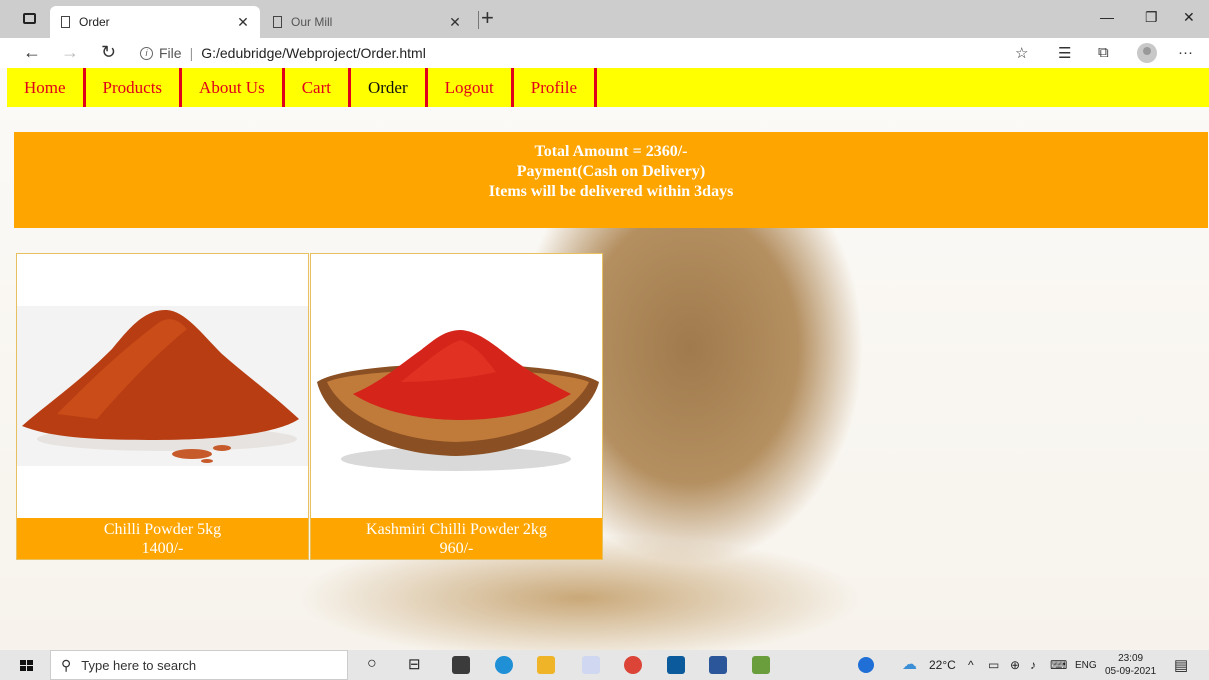 This screenshot has height=680, width=1209. I want to click on cortana-icon: ○, so click(372, 664).